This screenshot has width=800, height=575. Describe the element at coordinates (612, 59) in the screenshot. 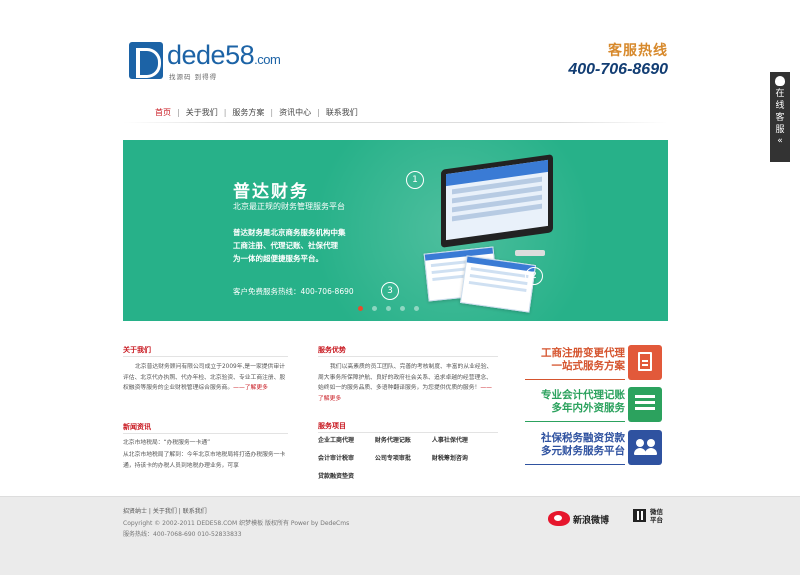

I see `hotline: 客服热线 400-706-8690` at that location.